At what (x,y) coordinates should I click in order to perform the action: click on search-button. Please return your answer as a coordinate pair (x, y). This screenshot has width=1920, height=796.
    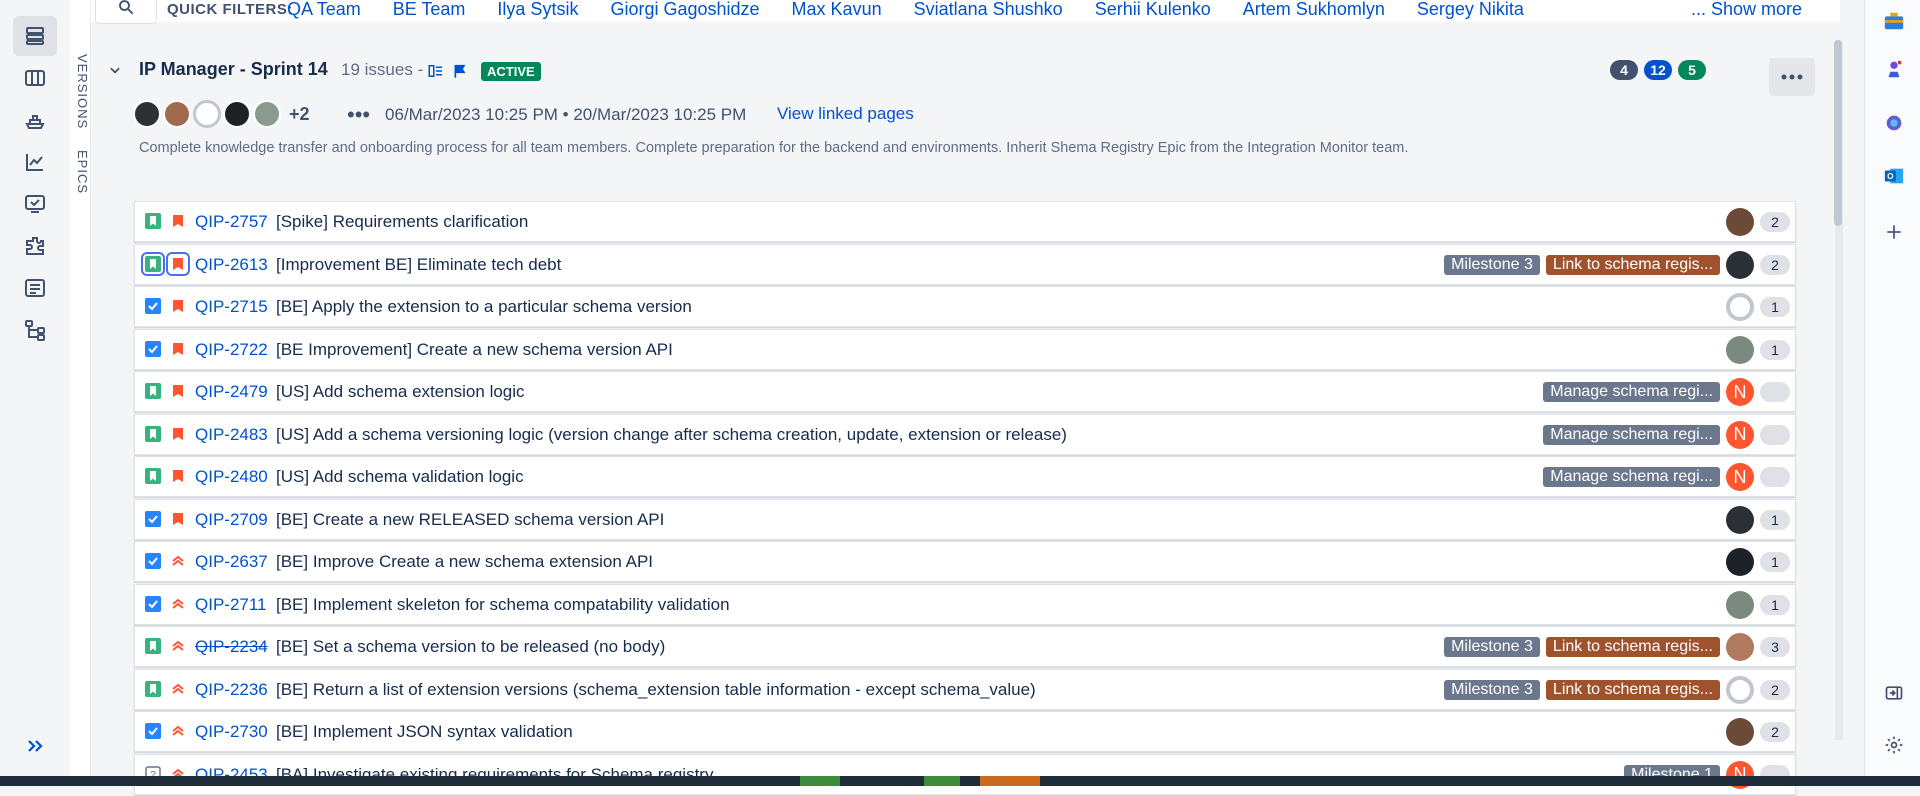
    Looking at the image, I should click on (126, 12).